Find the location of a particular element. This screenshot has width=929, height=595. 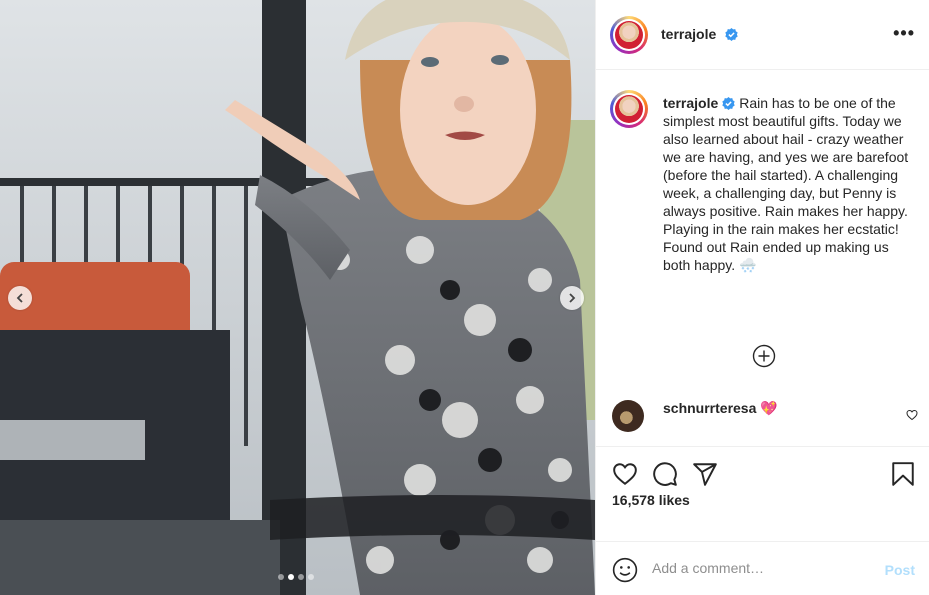

post-actions-bar is located at coordinates (762, 466).